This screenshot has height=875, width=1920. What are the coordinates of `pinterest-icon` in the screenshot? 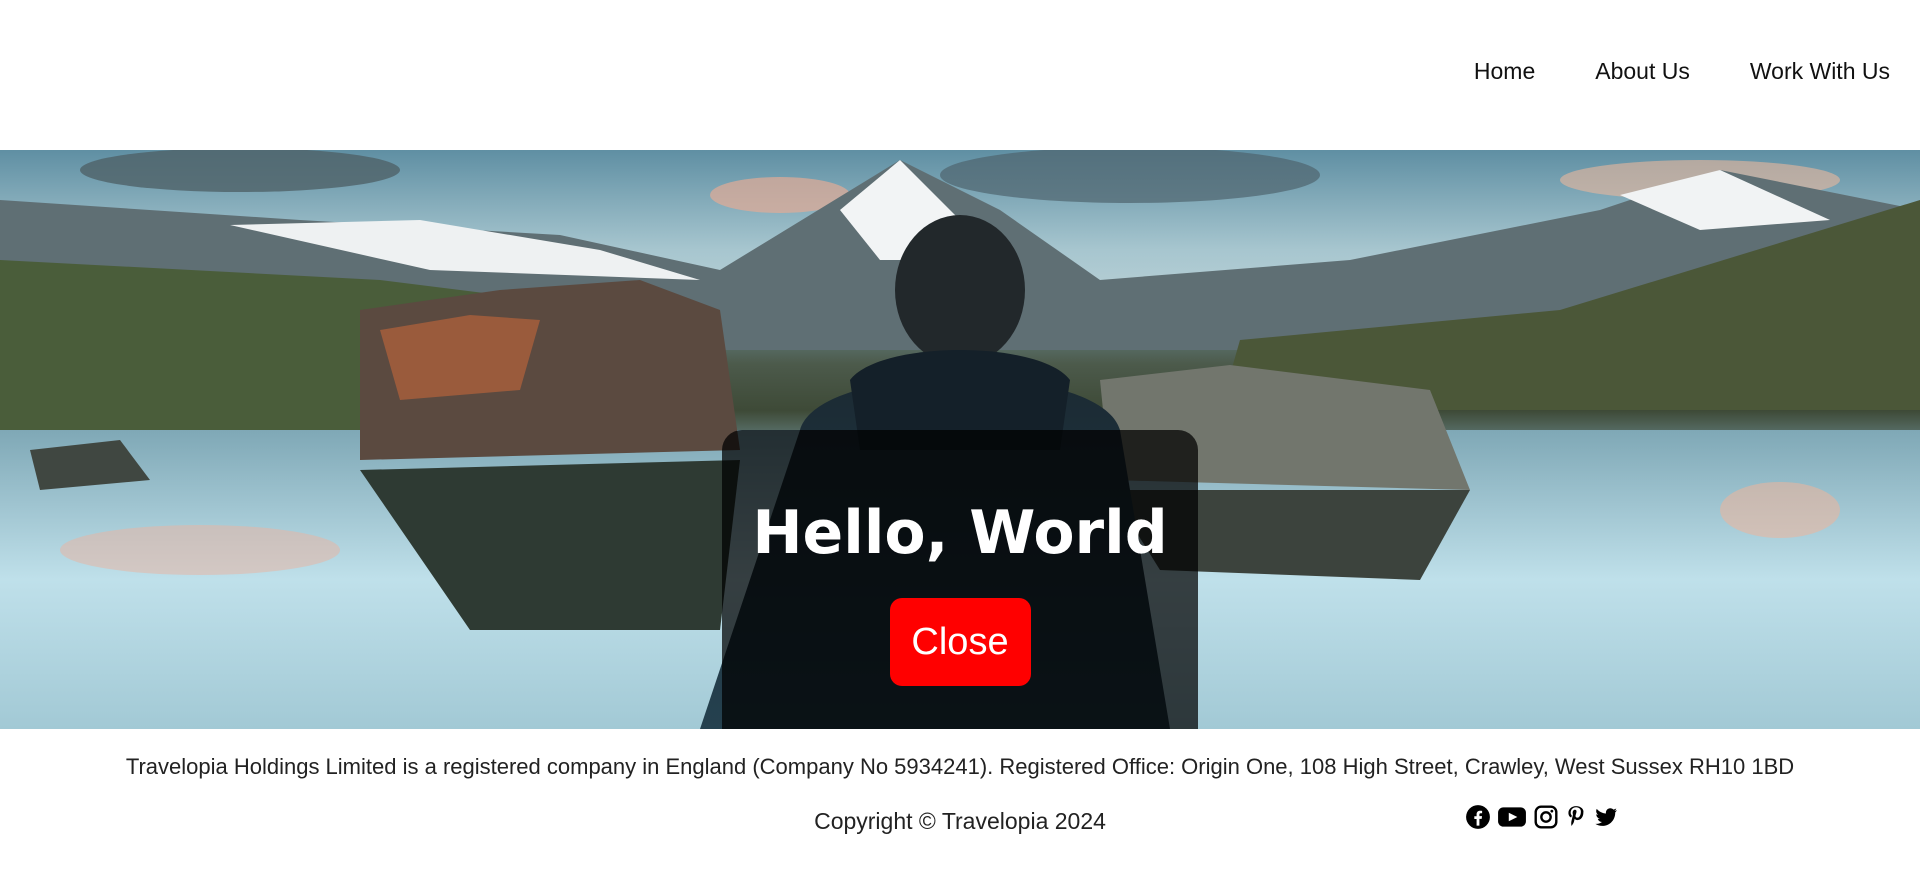 It's located at (1576, 817).